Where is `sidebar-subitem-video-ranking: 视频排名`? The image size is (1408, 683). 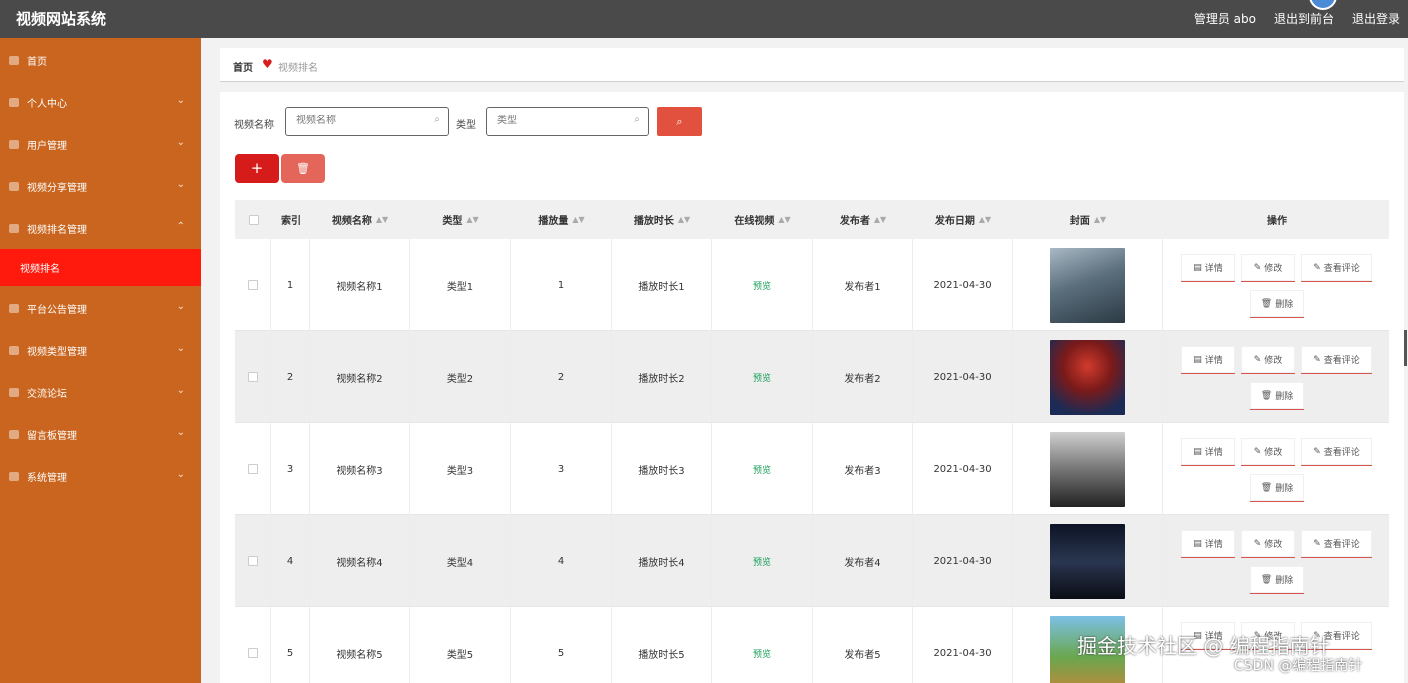 sidebar-subitem-video-ranking: 视频排名 is located at coordinates (100, 267).